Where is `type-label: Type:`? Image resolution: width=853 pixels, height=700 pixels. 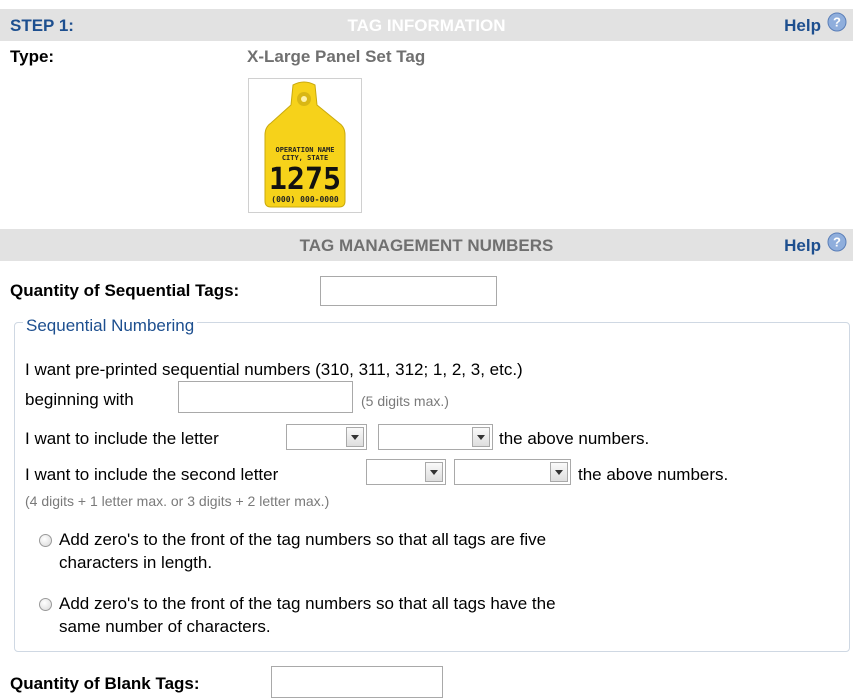 type-label: Type: is located at coordinates (32, 56).